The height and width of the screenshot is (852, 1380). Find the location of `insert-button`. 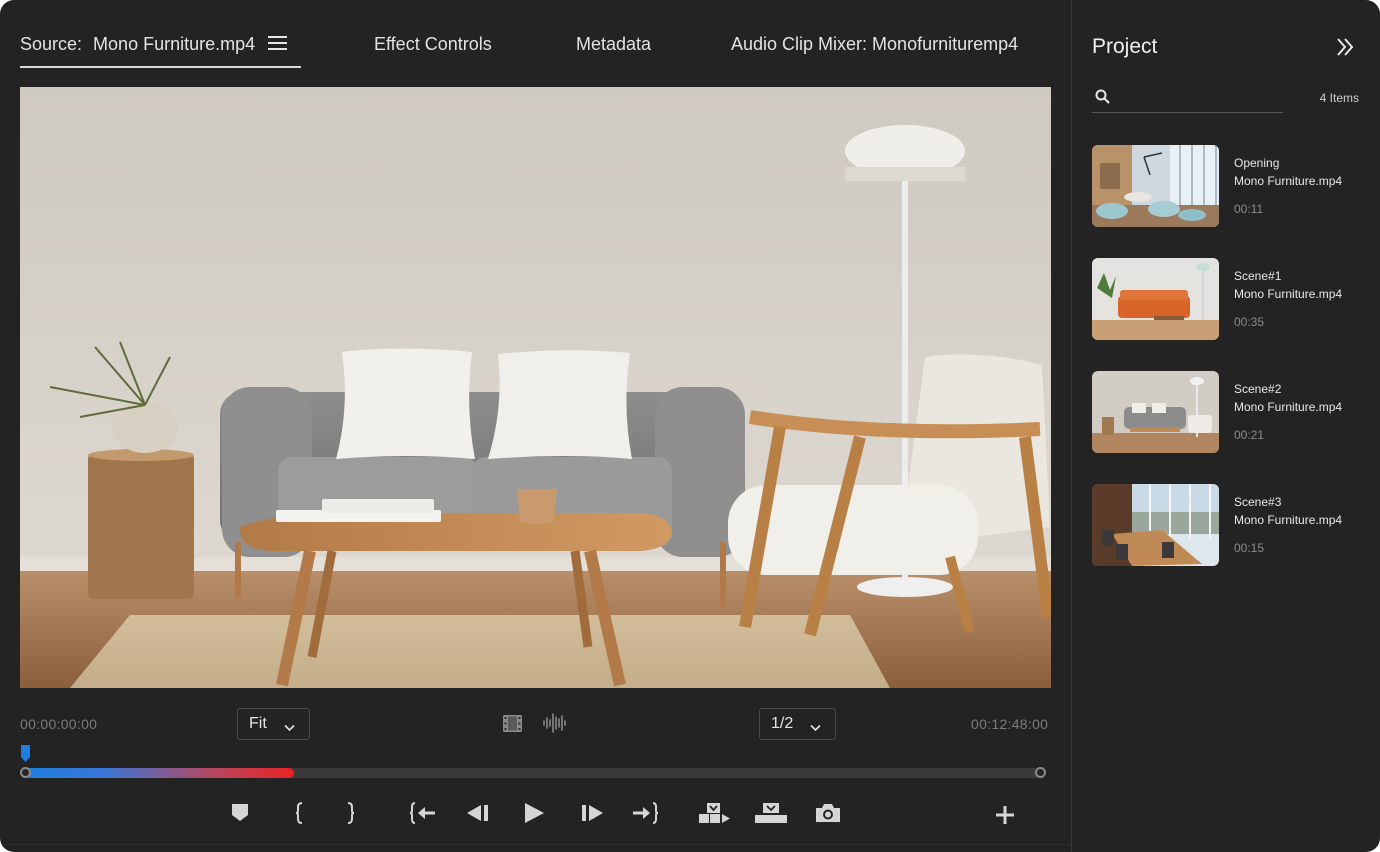

insert-button is located at coordinates (715, 815).